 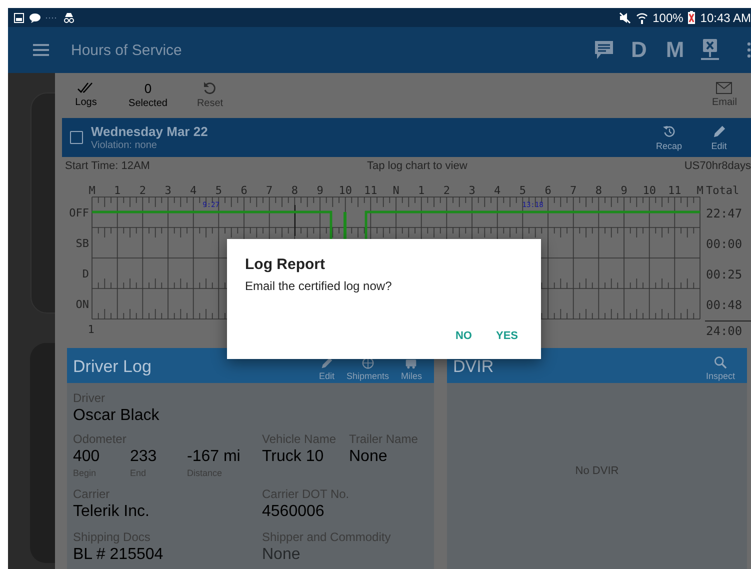 I want to click on field-value: Oscar Black, so click(x=116, y=416).